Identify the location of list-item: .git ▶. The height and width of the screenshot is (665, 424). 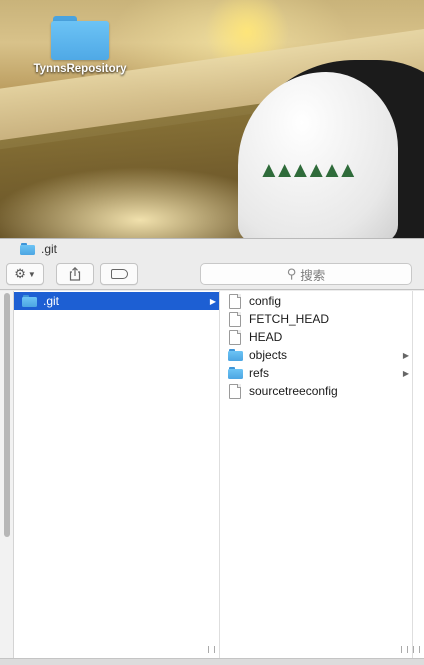
(116, 301).